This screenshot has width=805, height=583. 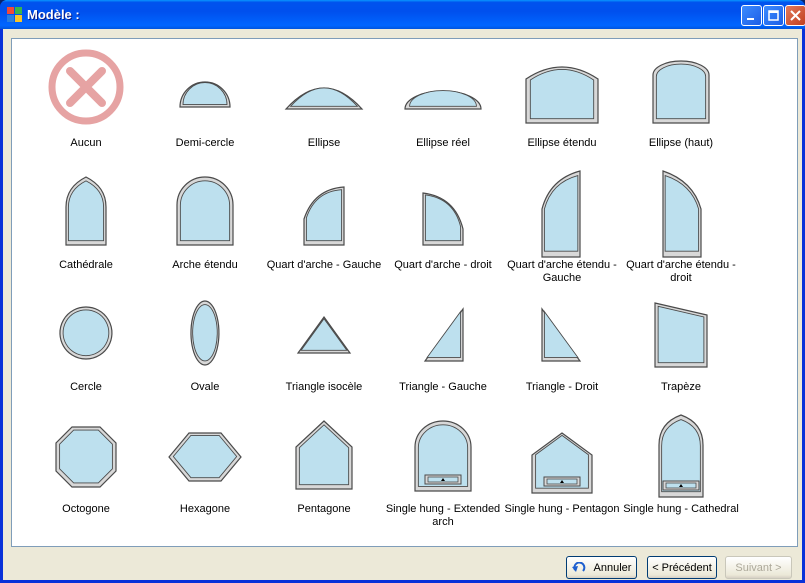 I want to click on extended-quarter-arch-left-window-icon, so click(x=561, y=214).